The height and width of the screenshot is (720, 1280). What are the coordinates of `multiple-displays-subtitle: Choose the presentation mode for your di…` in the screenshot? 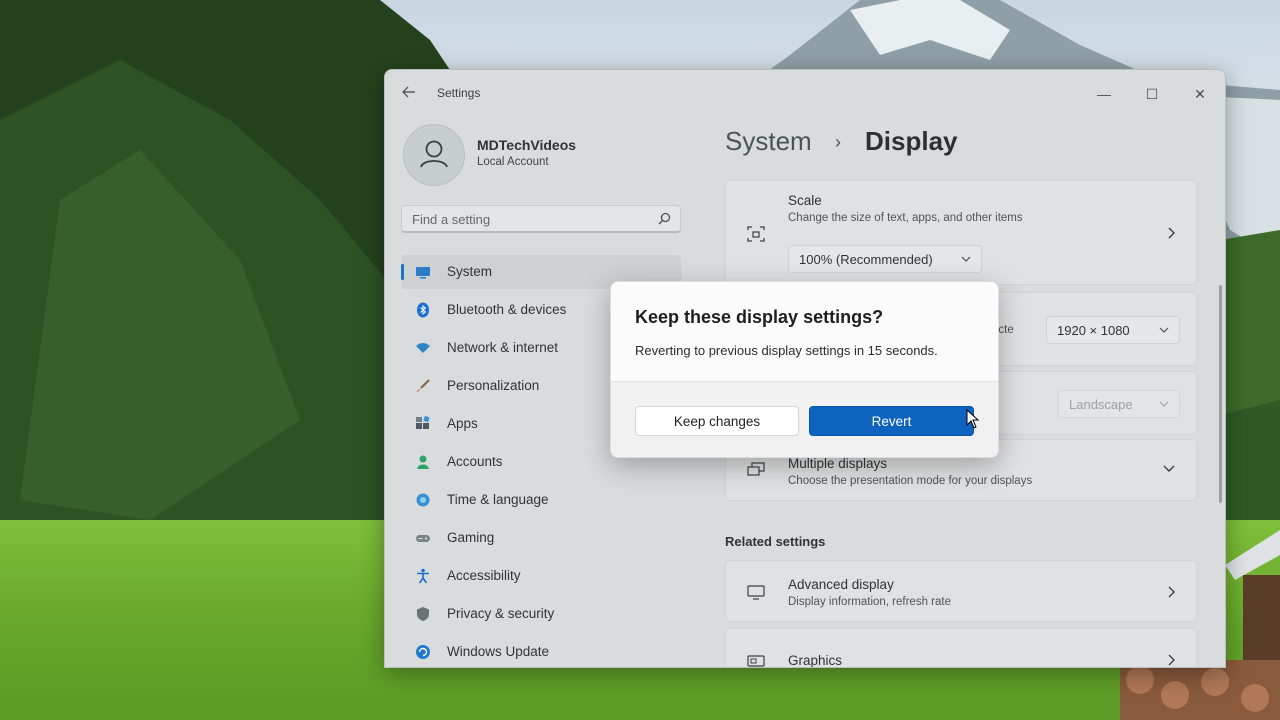 It's located at (910, 481).